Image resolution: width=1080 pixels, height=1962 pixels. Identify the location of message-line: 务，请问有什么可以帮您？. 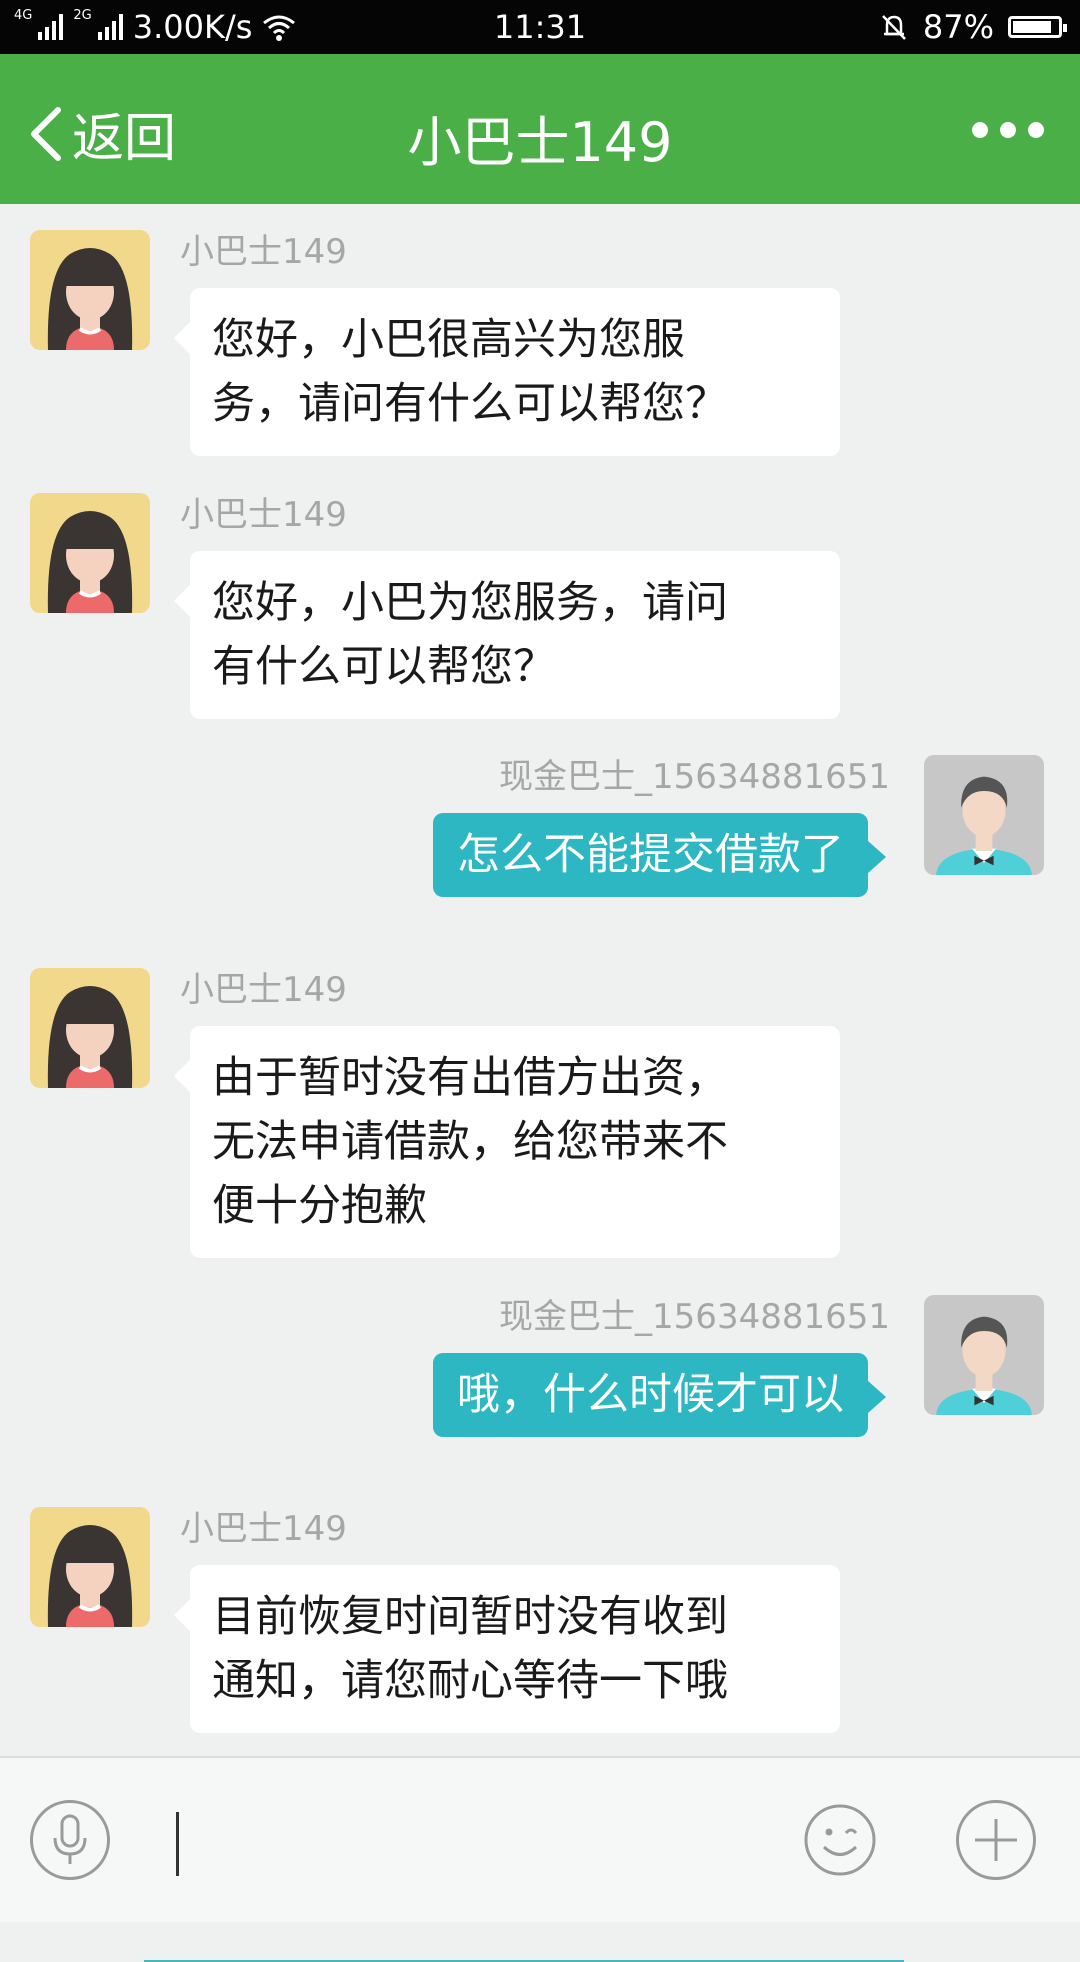
(470, 404).